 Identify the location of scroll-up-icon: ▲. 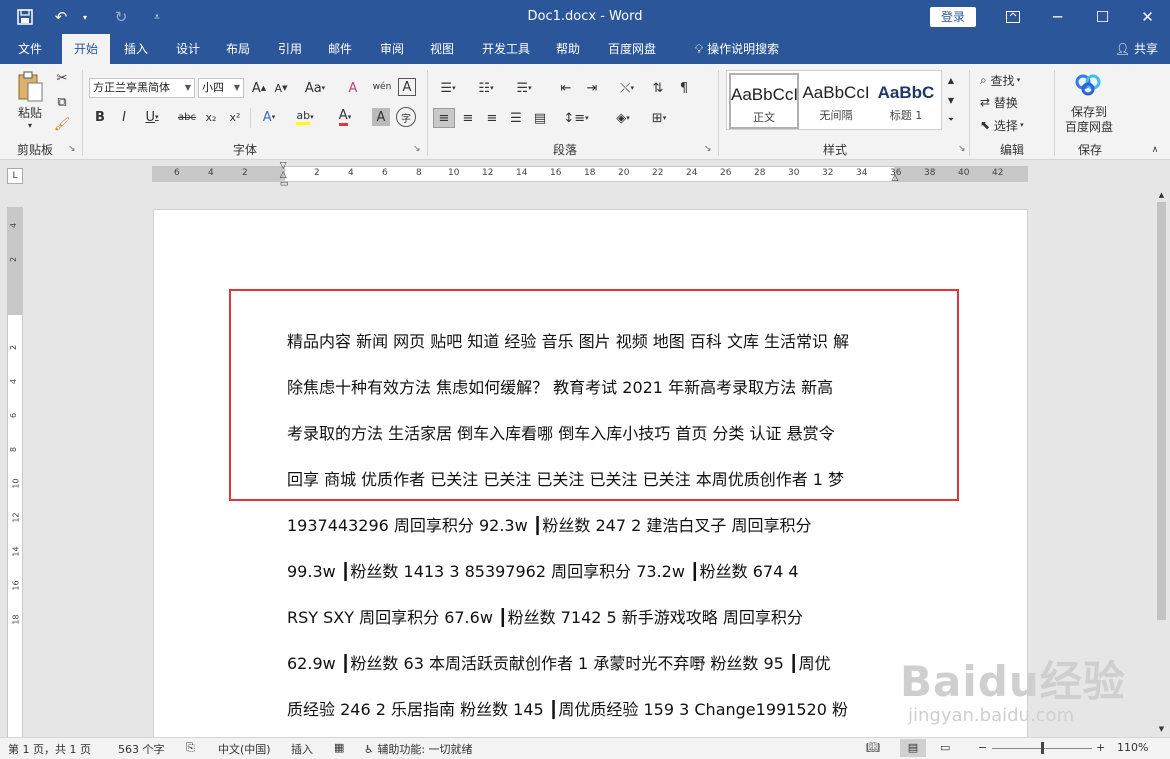
(951, 80).